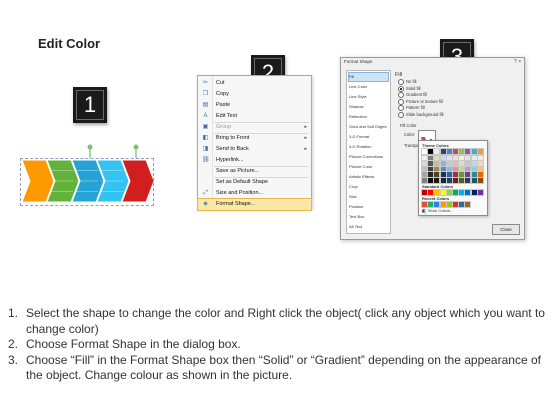 This screenshot has width=560, height=420. I want to click on category-reflection: Reflection, so click(368, 117).